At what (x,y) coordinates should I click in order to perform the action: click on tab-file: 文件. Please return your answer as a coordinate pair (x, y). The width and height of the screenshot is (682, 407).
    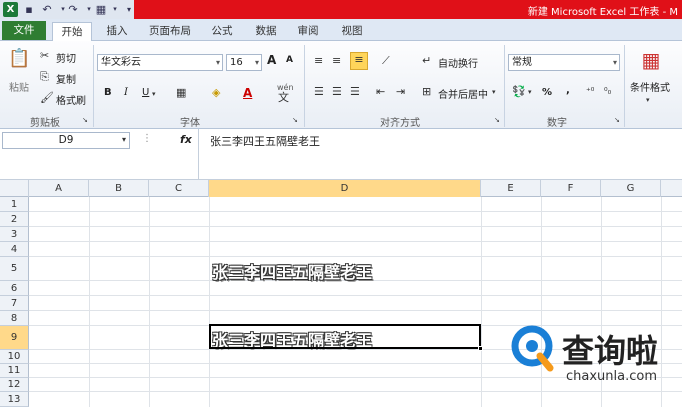
    Looking at the image, I should click on (24, 30).